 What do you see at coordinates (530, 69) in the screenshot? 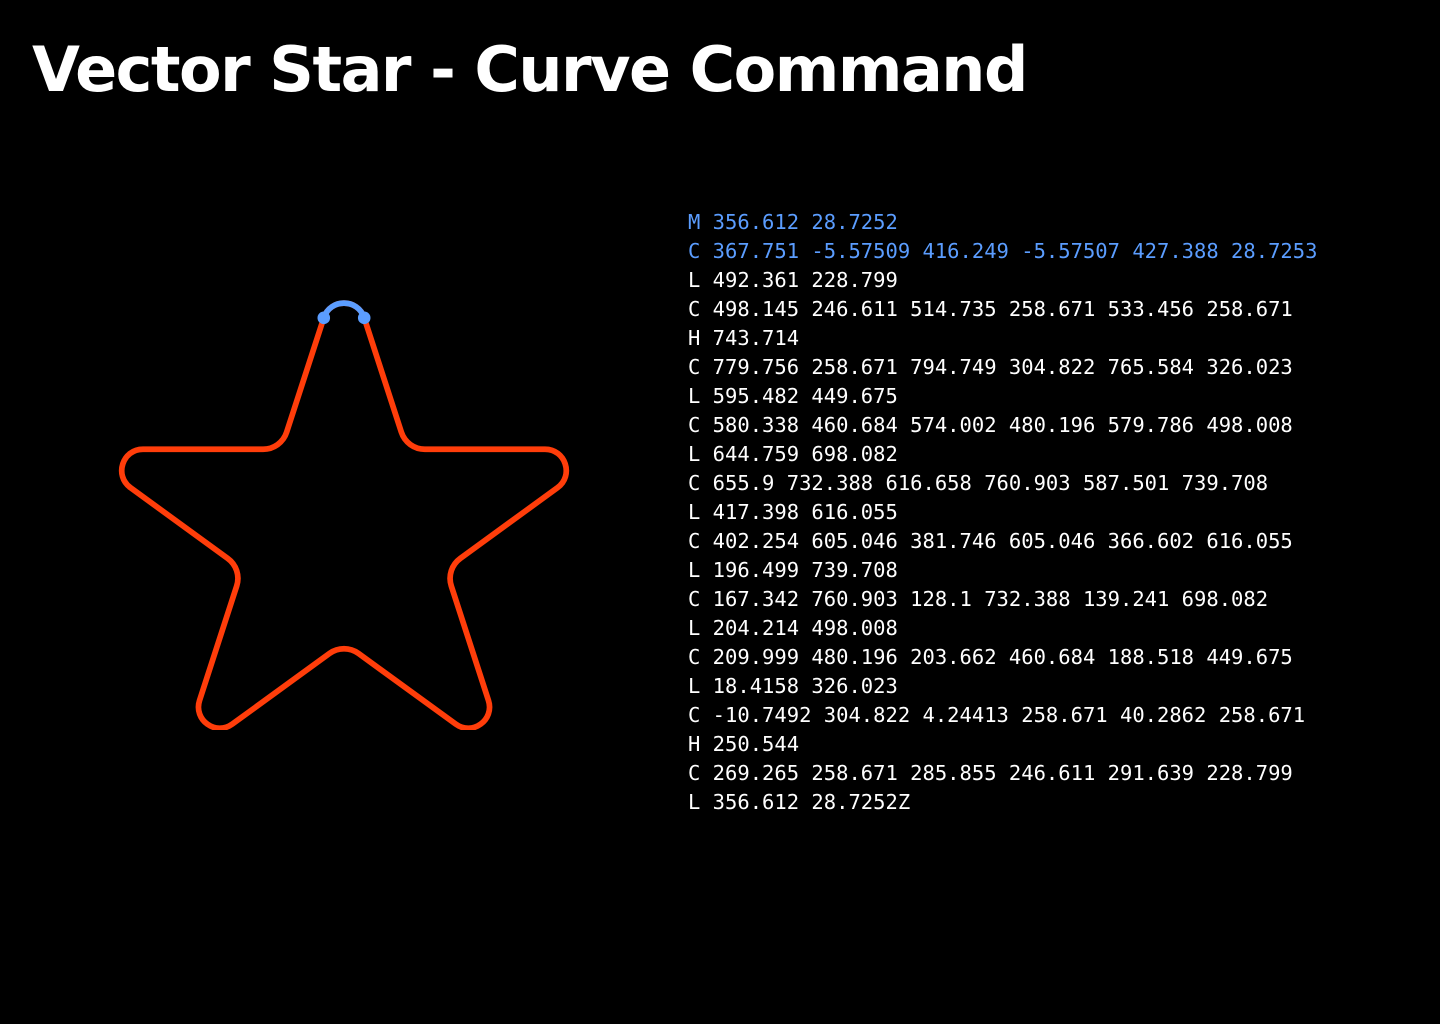
I see `page-title: Vector Star - Curve Command` at bounding box center [530, 69].